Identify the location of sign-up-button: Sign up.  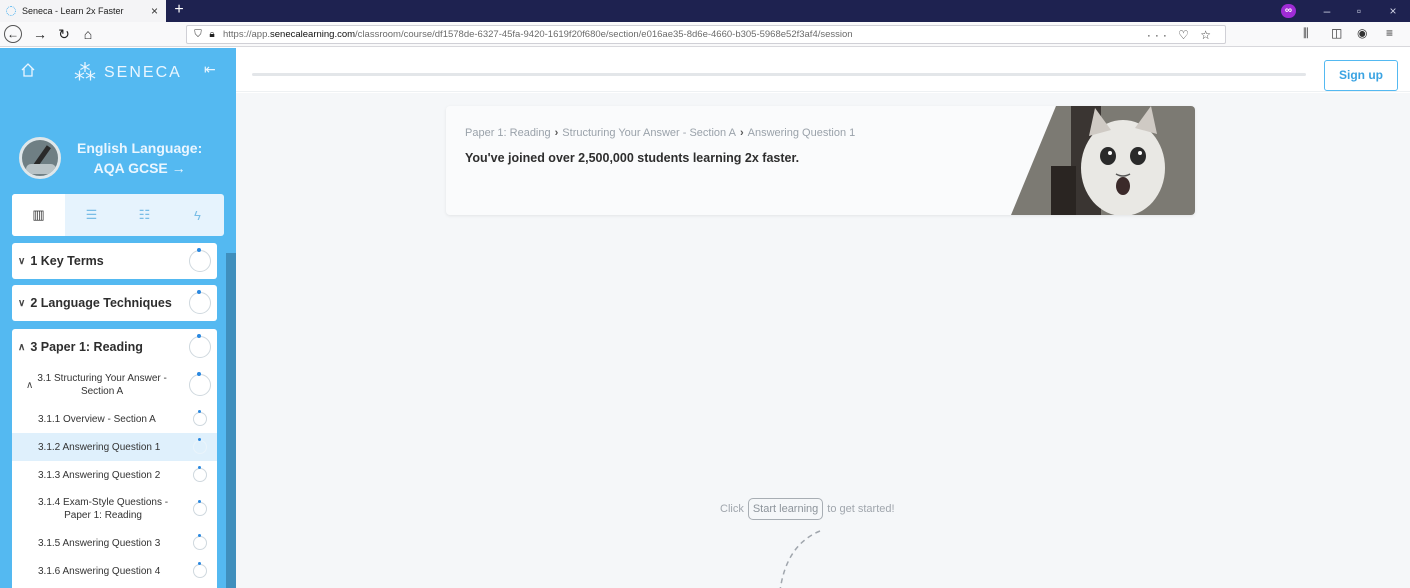
(1361, 75).